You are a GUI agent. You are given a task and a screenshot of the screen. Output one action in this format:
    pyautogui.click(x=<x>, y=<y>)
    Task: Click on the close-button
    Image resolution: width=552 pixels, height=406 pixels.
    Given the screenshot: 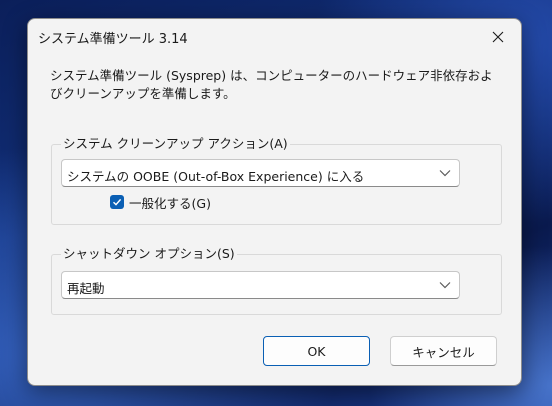 What is the action you would take?
    pyautogui.click(x=498, y=37)
    